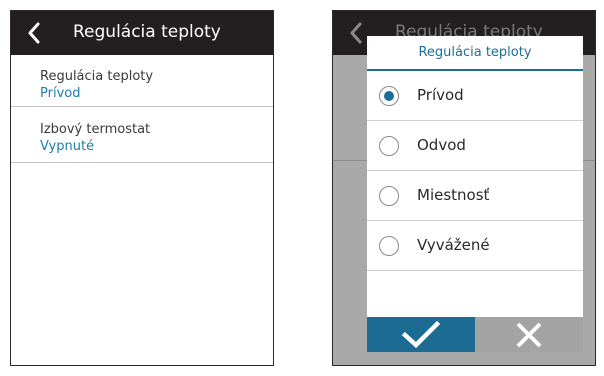 The height and width of the screenshot is (376, 604). Describe the element at coordinates (60, 93) in the screenshot. I see `setting-value: Prívod` at that location.